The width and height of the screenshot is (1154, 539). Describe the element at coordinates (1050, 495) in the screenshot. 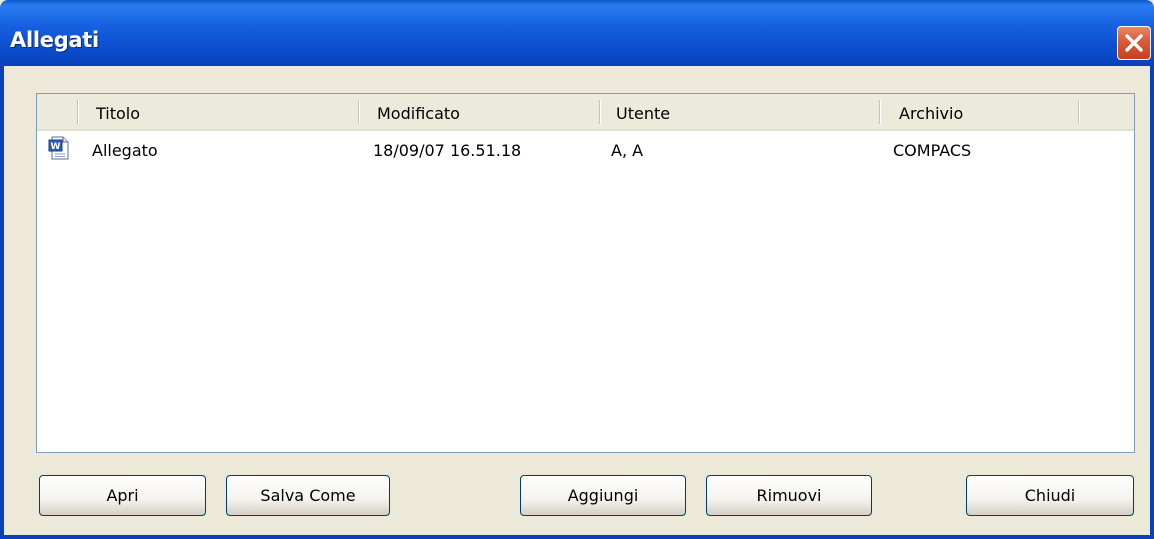

I see `chiudi-button: Chiudi` at that location.